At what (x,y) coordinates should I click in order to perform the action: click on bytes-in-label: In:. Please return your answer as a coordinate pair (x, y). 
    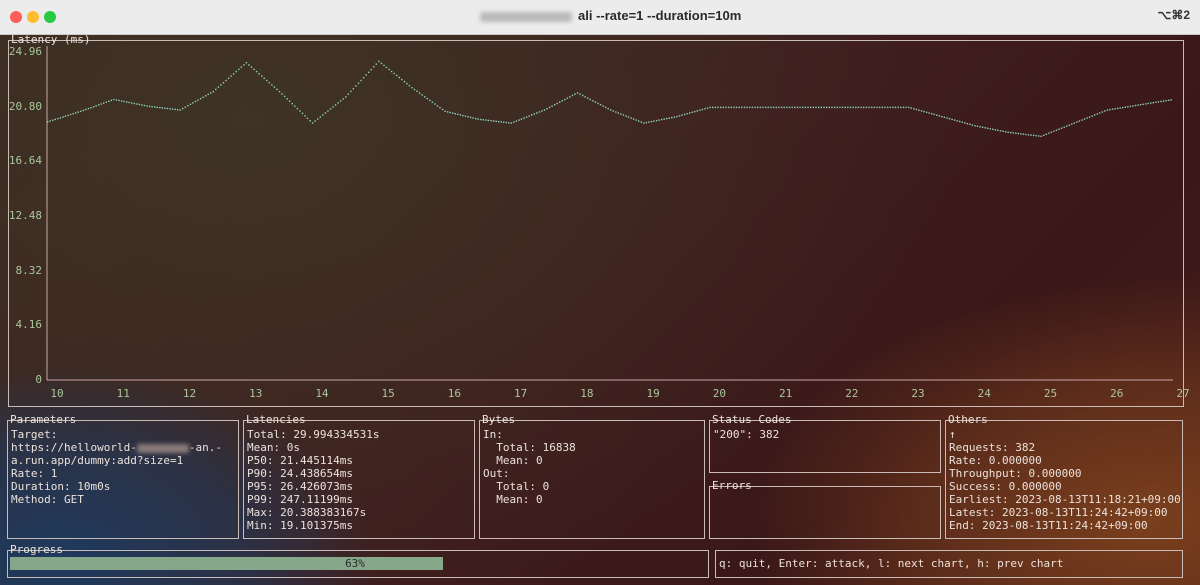
    Looking at the image, I should click on (493, 434).